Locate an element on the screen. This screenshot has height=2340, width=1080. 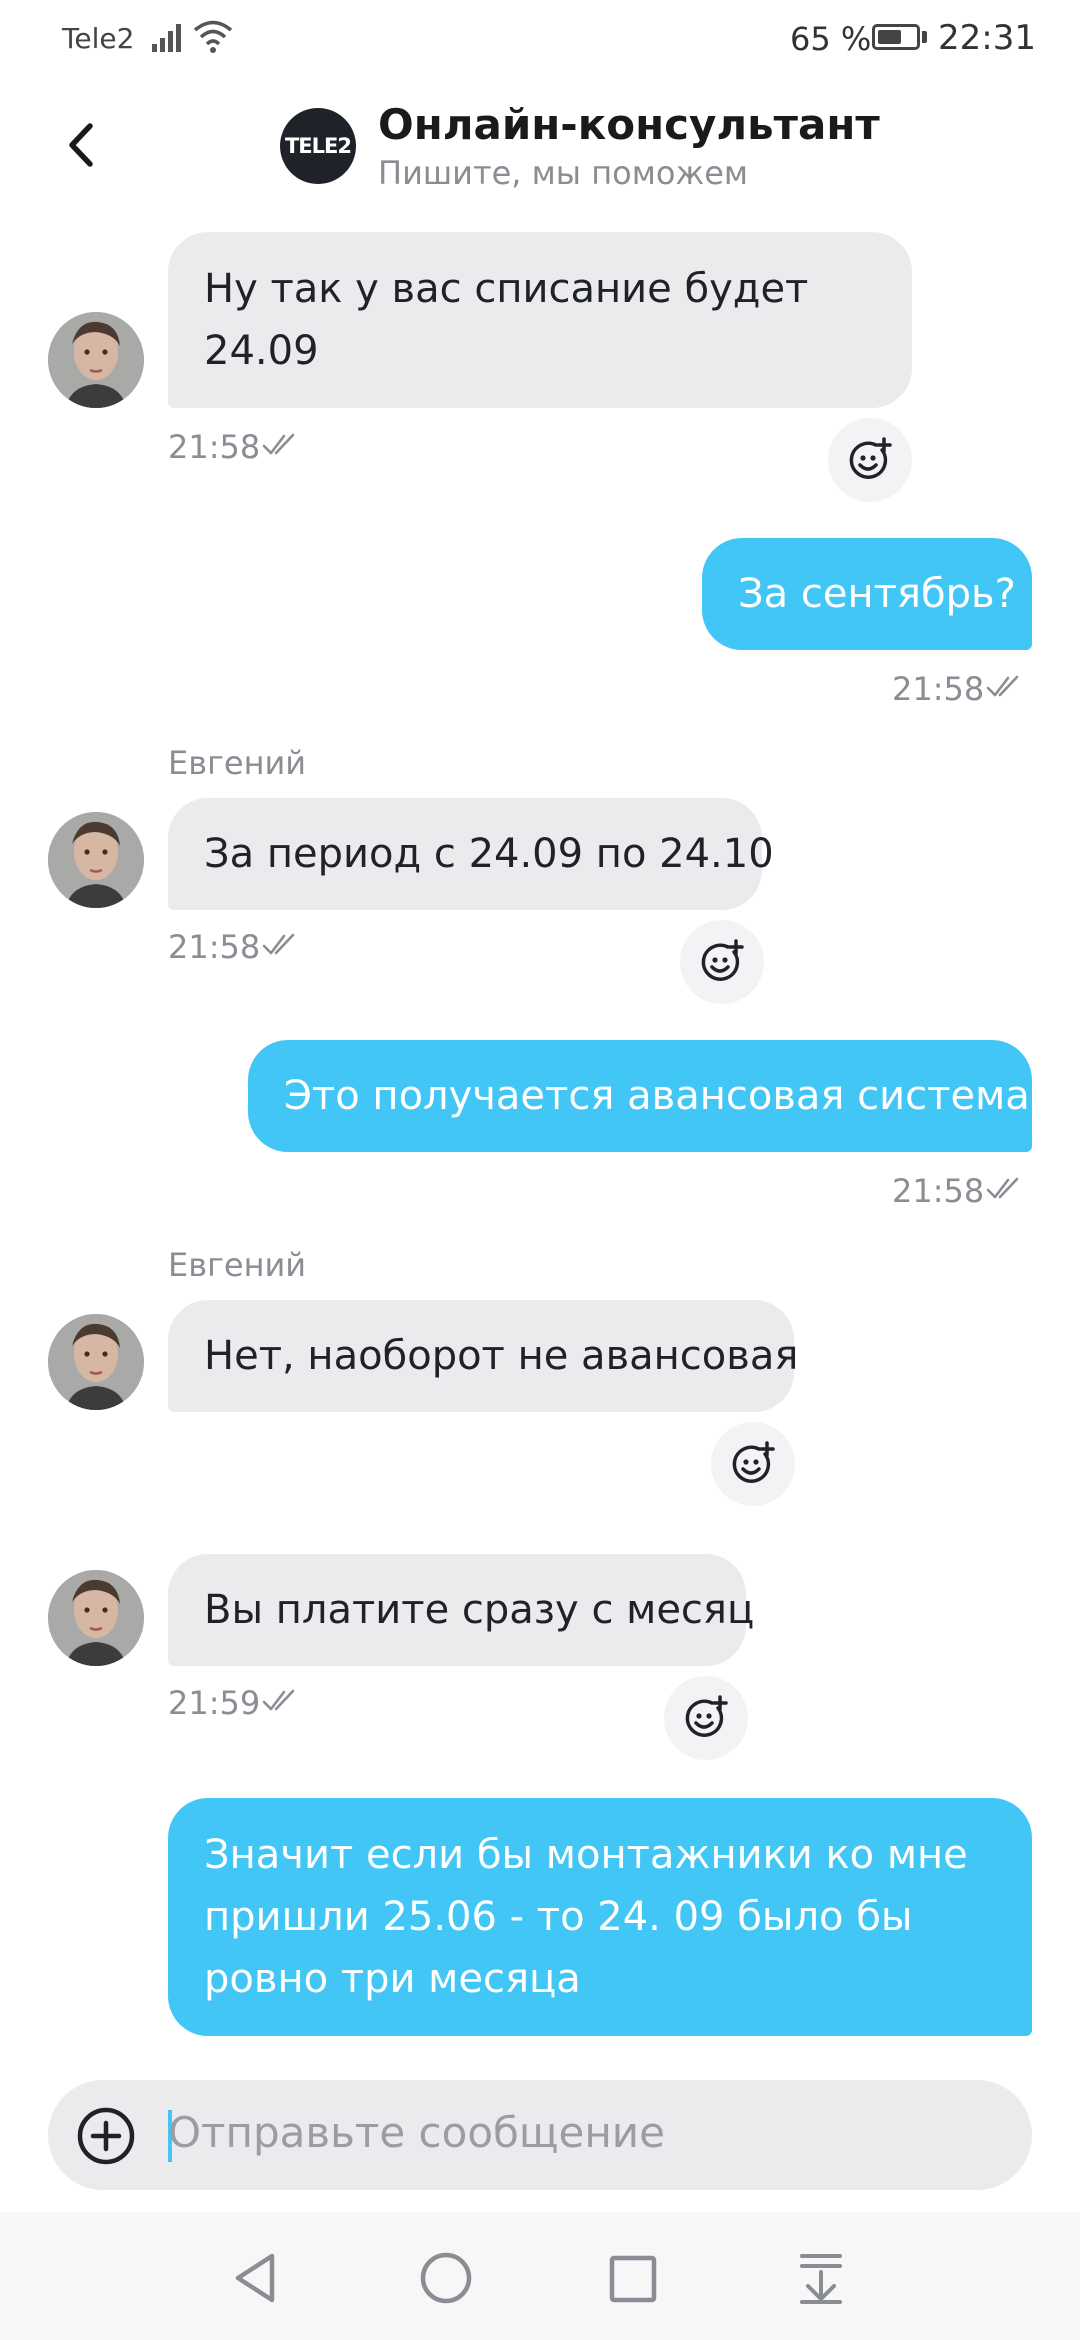
message-text: ровно три месяца is located at coordinates (392, 1979).